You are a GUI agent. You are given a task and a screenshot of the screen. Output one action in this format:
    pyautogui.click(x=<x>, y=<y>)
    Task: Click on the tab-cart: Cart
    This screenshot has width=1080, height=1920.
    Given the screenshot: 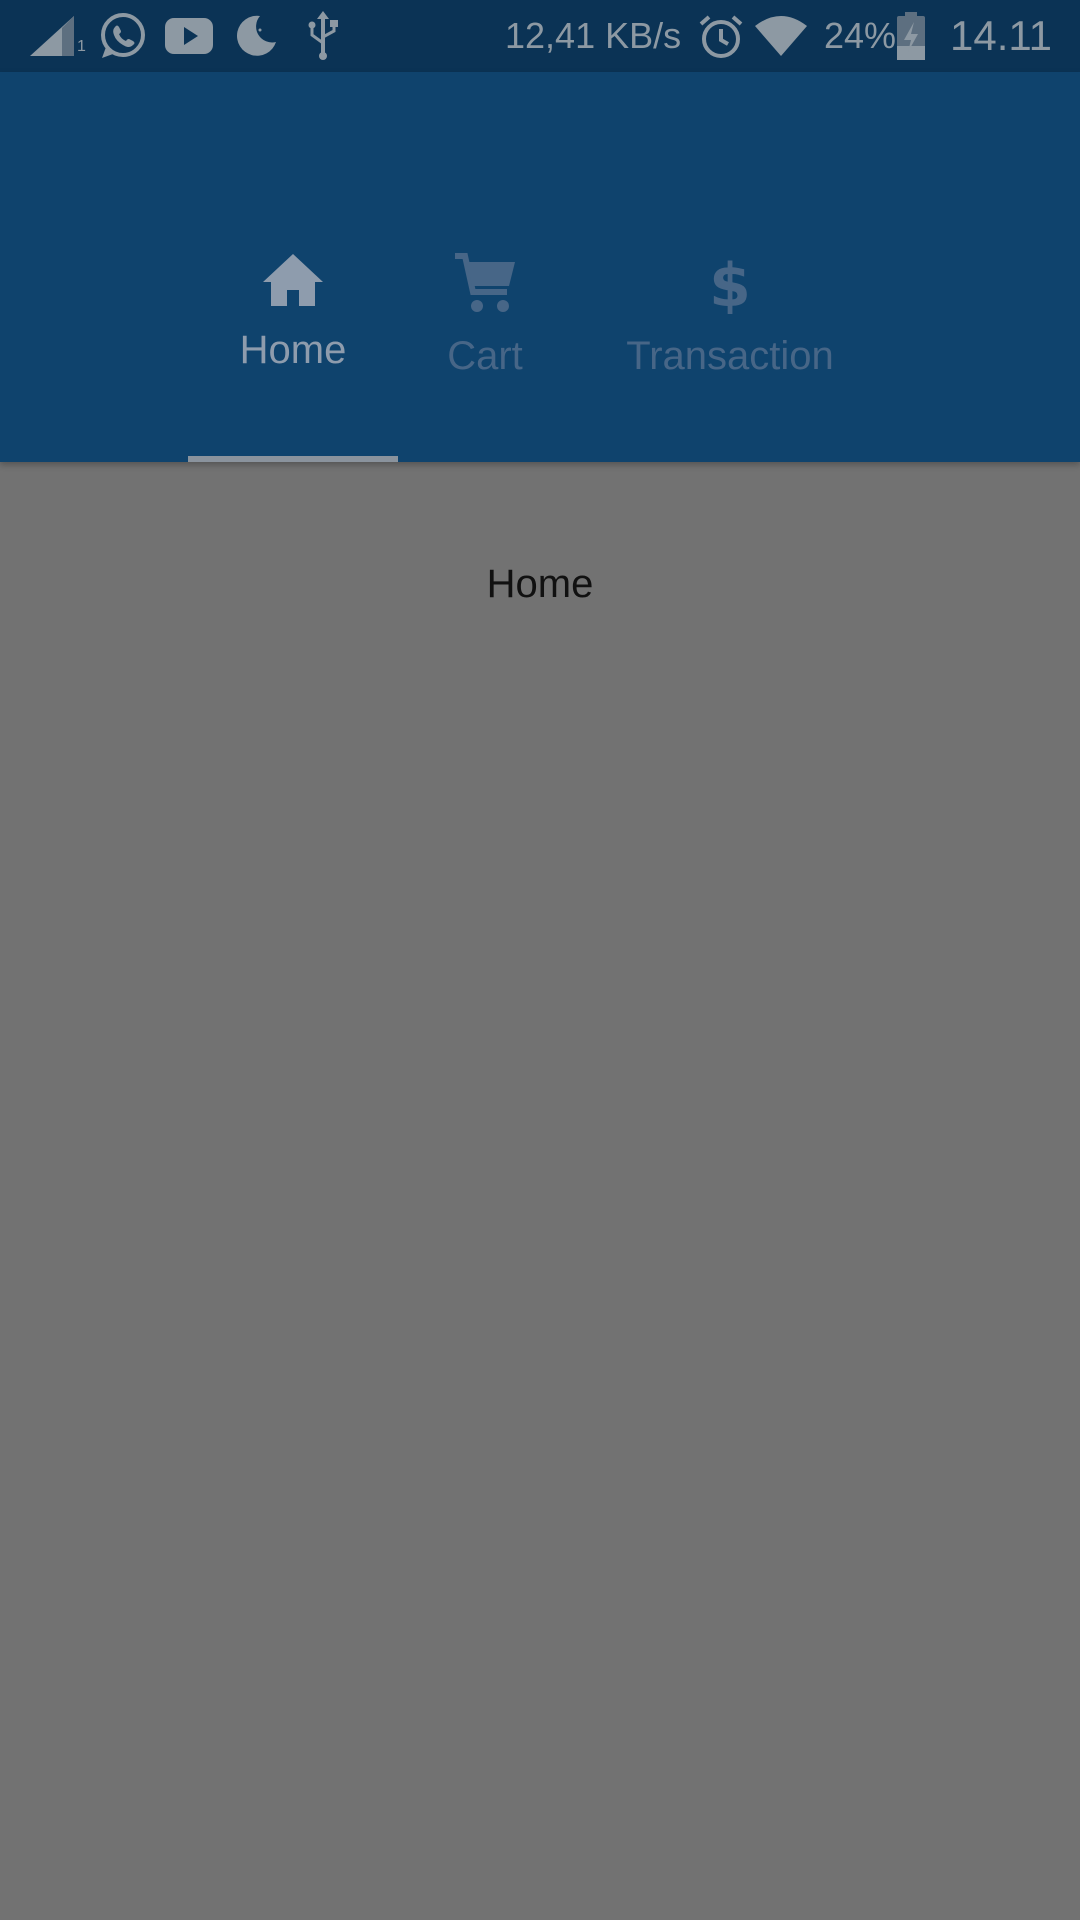 What is the action you would take?
    pyautogui.click(x=485, y=357)
    